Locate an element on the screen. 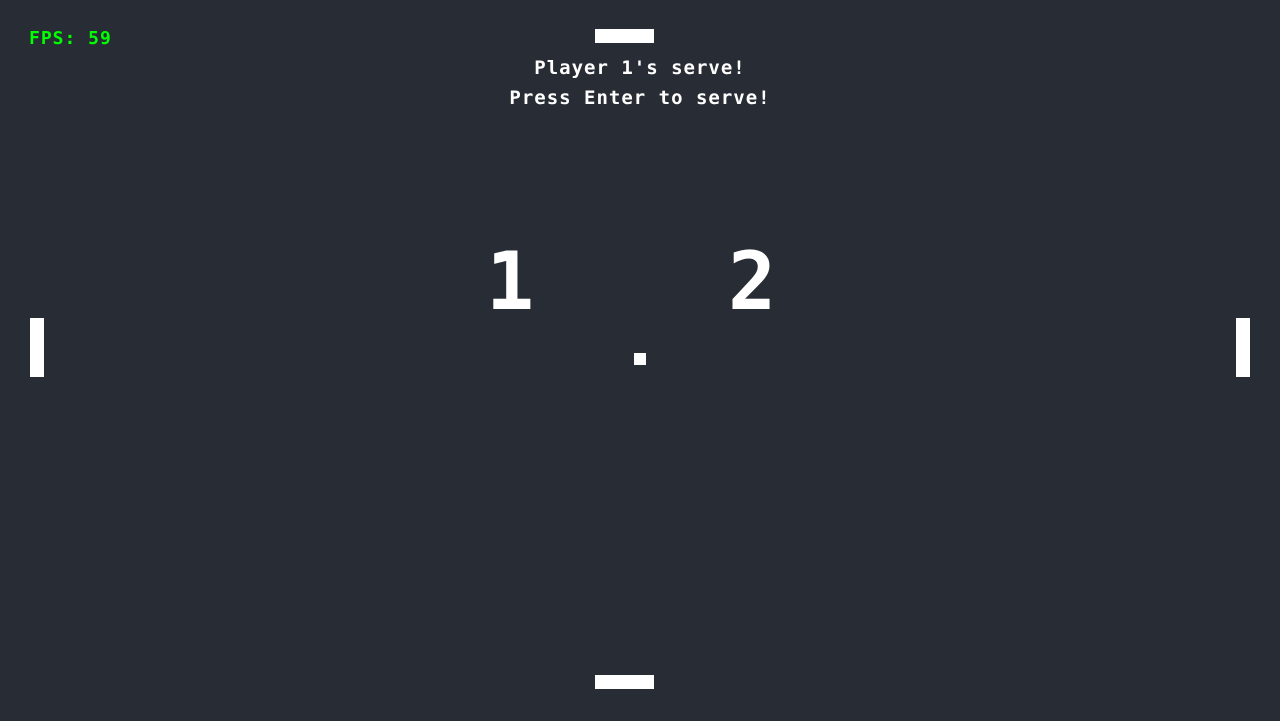 The image size is (1280, 721). serve-prompt: Press Enter to serve! is located at coordinates (640, 98).